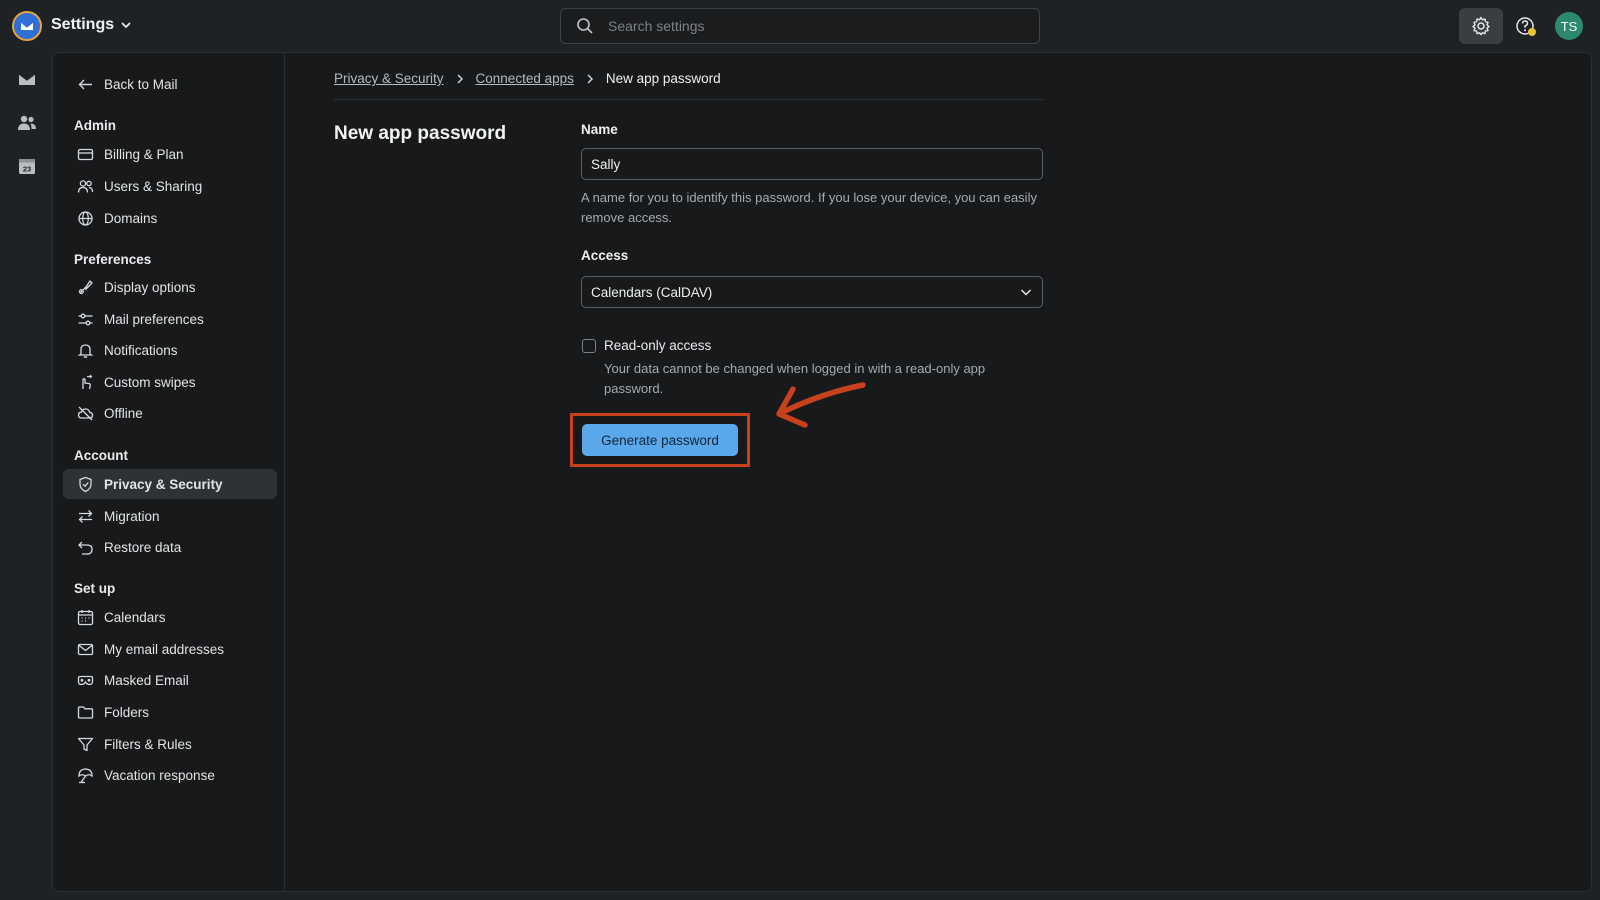 This screenshot has width=1600, height=900. I want to click on access-select: Calendars (CalDAV), so click(812, 292).